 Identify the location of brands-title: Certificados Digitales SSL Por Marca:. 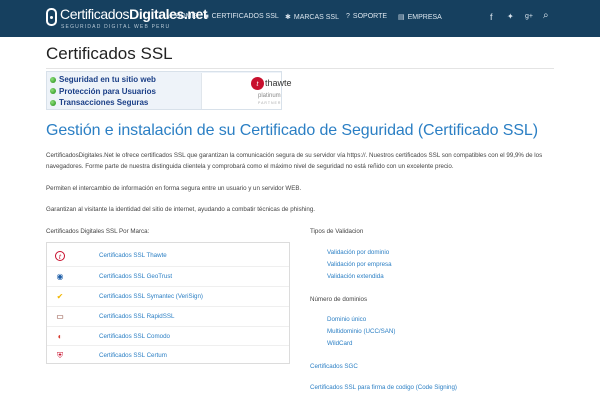
(98, 231).